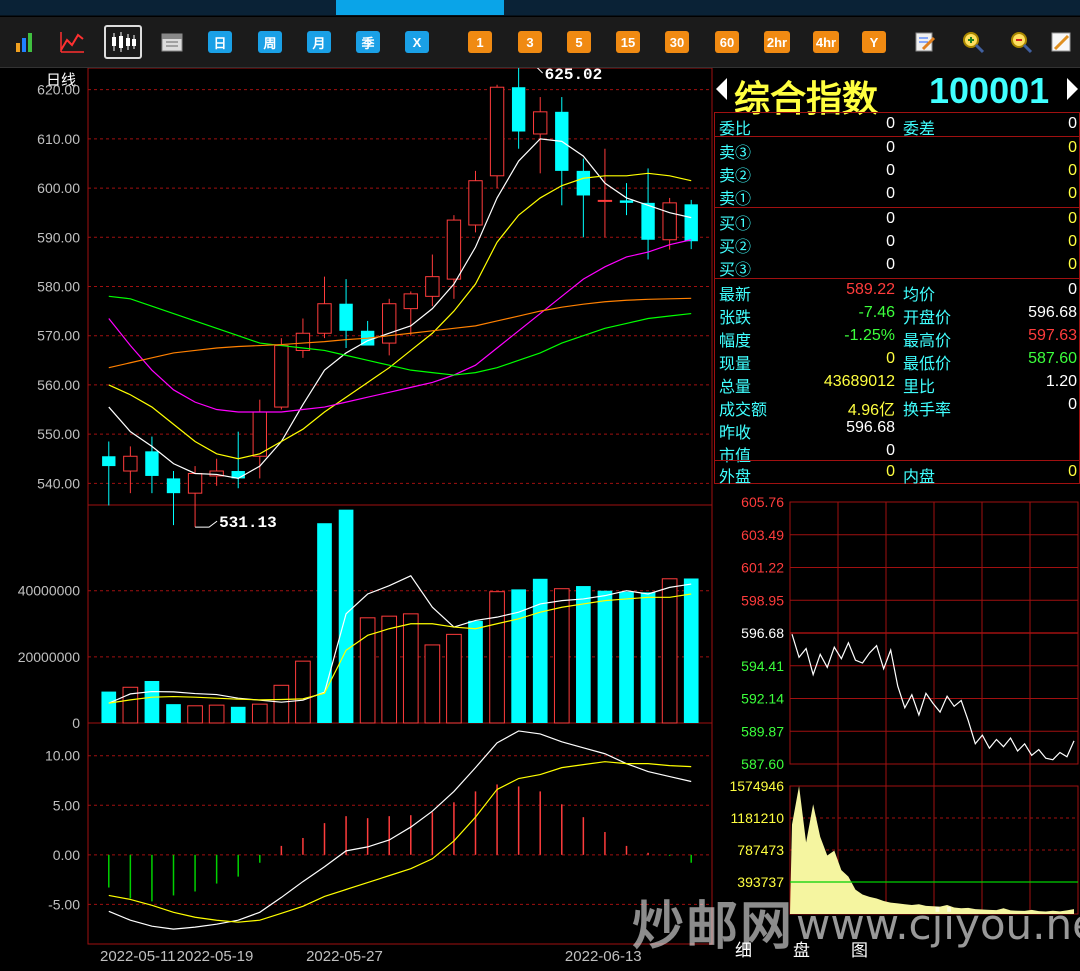 This screenshot has height=971, width=1080. I want to click on period-day-button: 日, so click(220, 42).